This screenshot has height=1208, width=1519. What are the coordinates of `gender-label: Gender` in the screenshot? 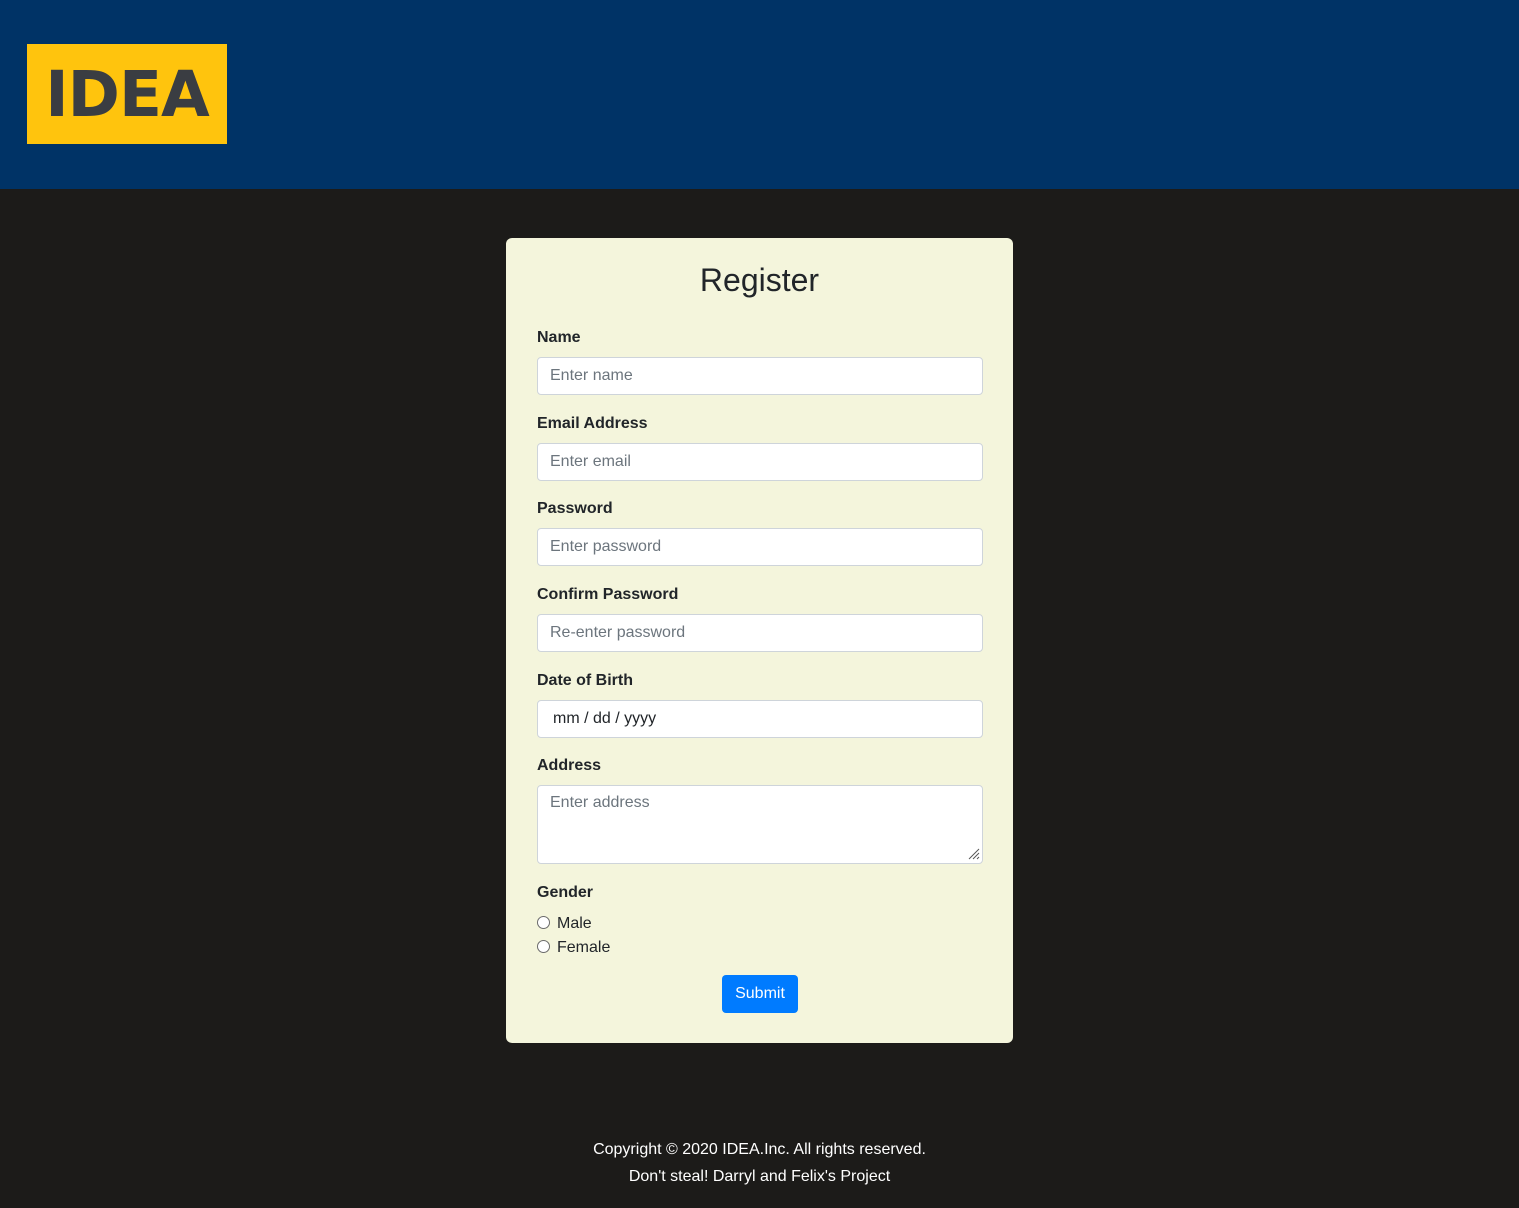 It's located at (565, 892).